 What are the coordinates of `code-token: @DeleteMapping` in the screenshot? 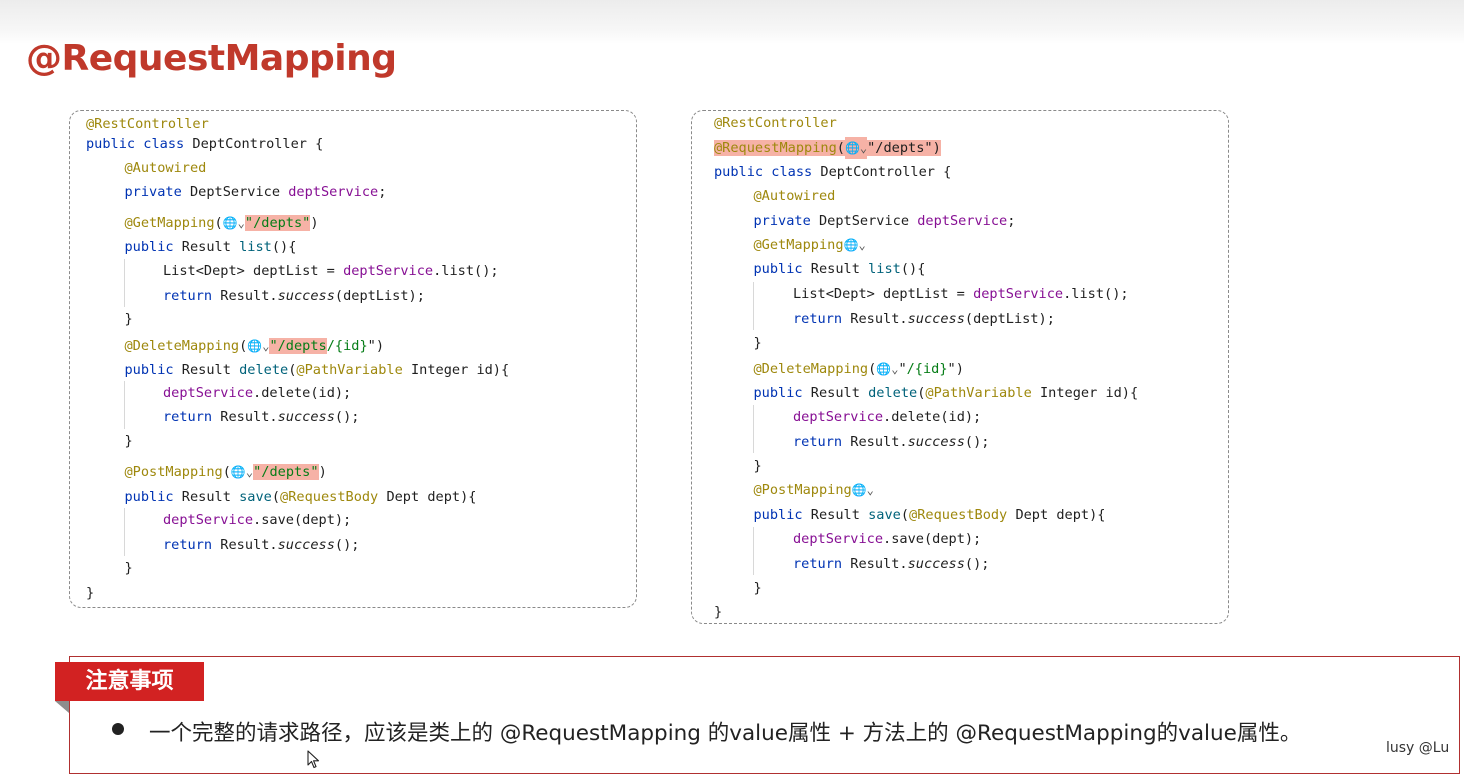 It's located at (182, 346).